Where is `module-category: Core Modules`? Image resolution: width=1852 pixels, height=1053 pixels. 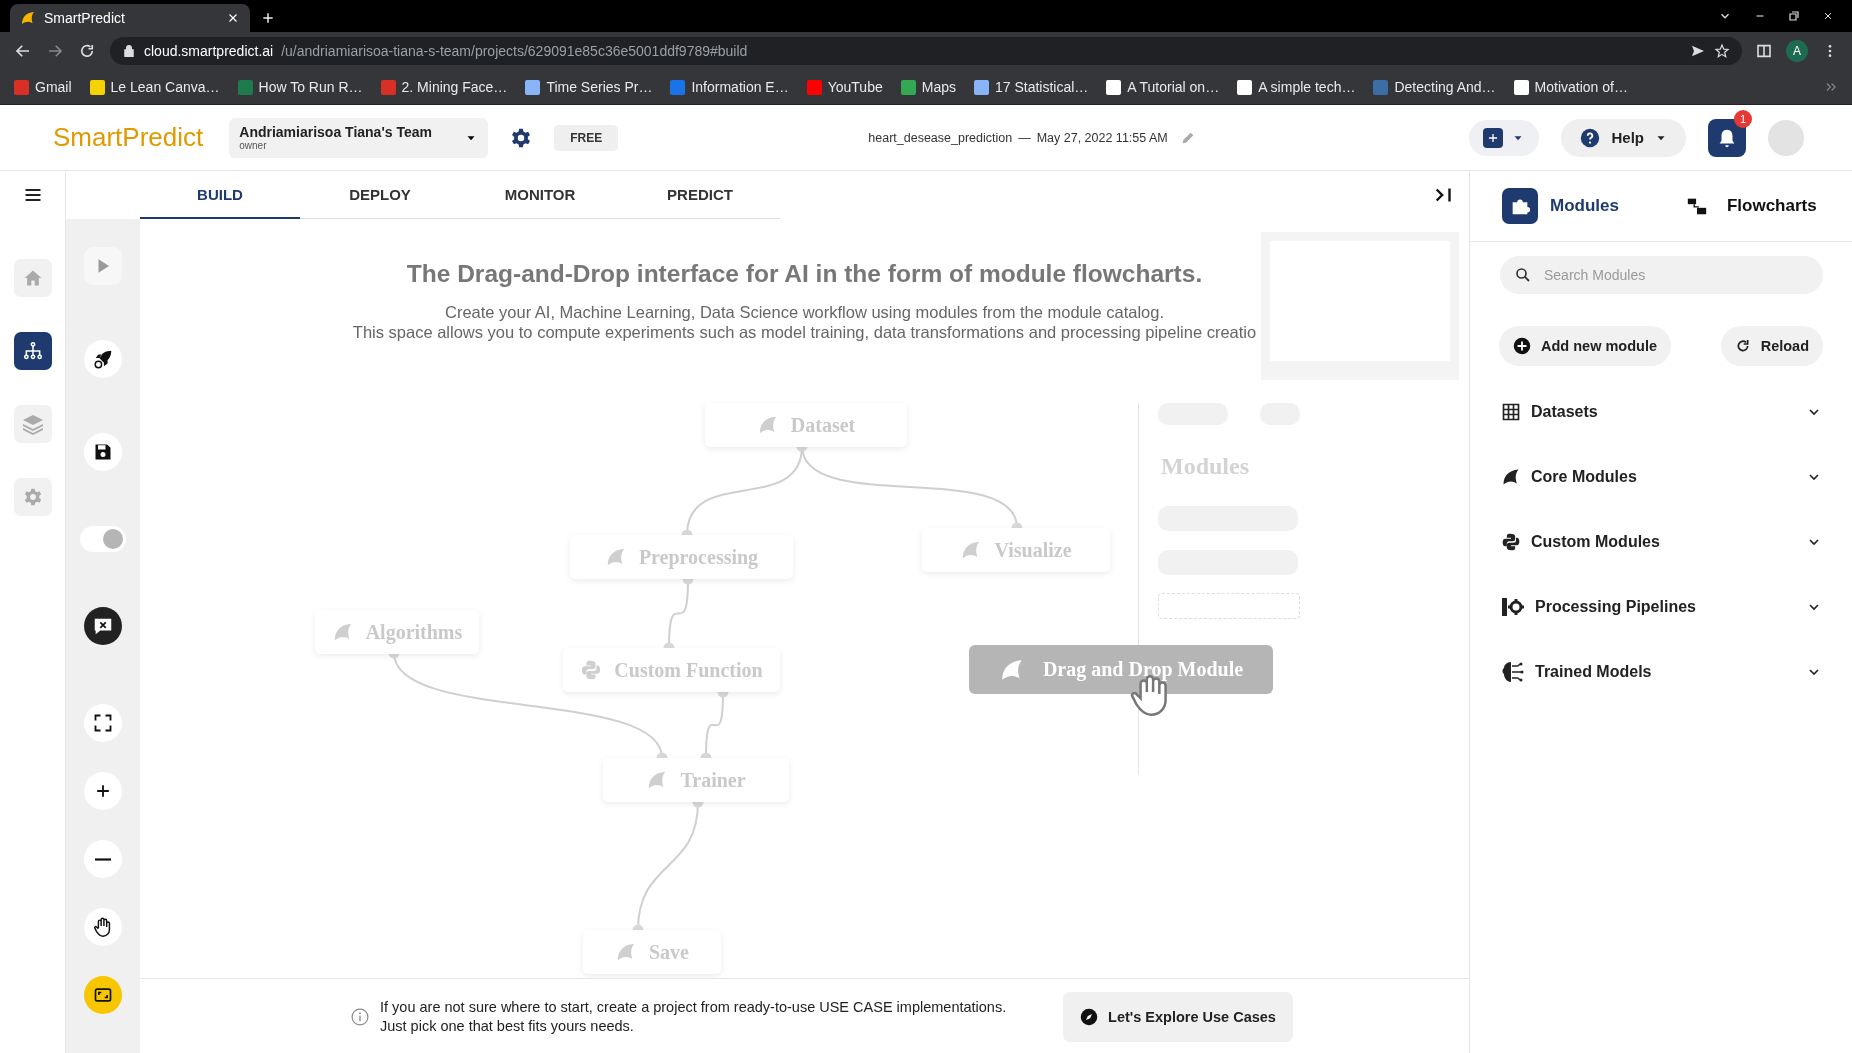 module-category: Core Modules is located at coordinates (1661, 476).